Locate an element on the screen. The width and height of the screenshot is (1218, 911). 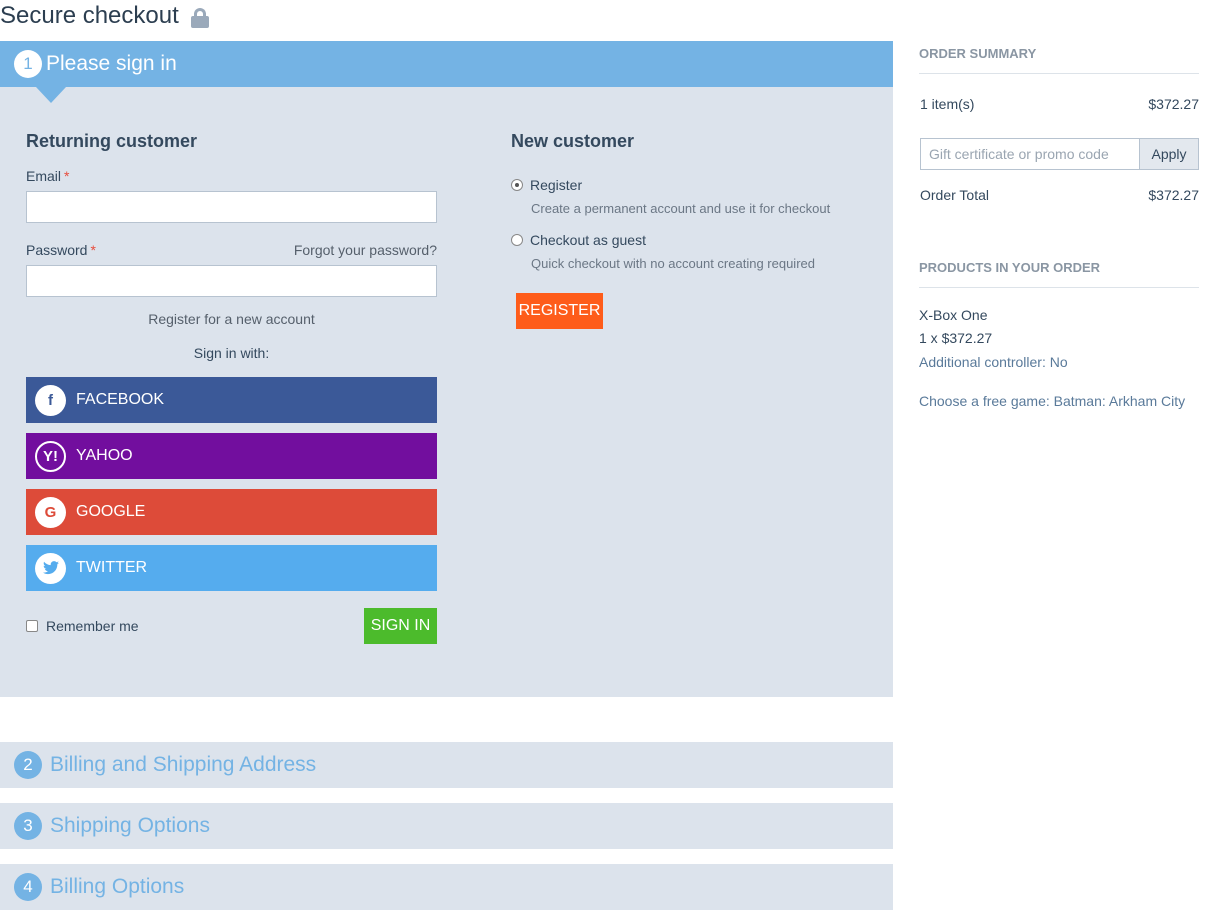
twitter-icon is located at coordinates (50, 568).